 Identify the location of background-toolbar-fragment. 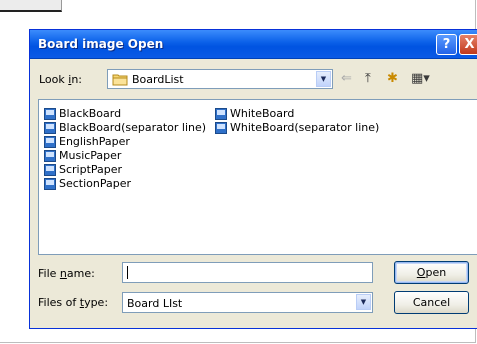
(31, 6).